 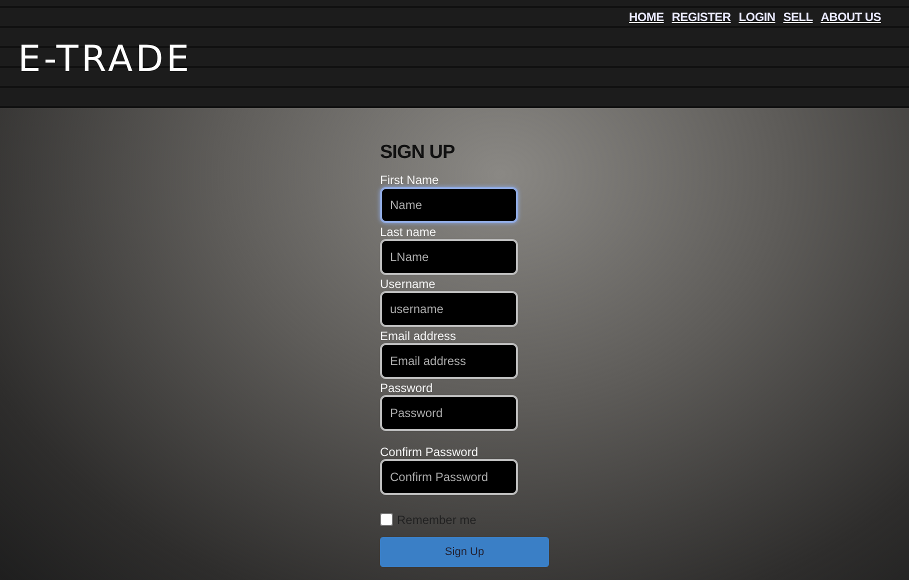 What do you see at coordinates (105, 60) in the screenshot?
I see `site-logo: E-TRADE` at bounding box center [105, 60].